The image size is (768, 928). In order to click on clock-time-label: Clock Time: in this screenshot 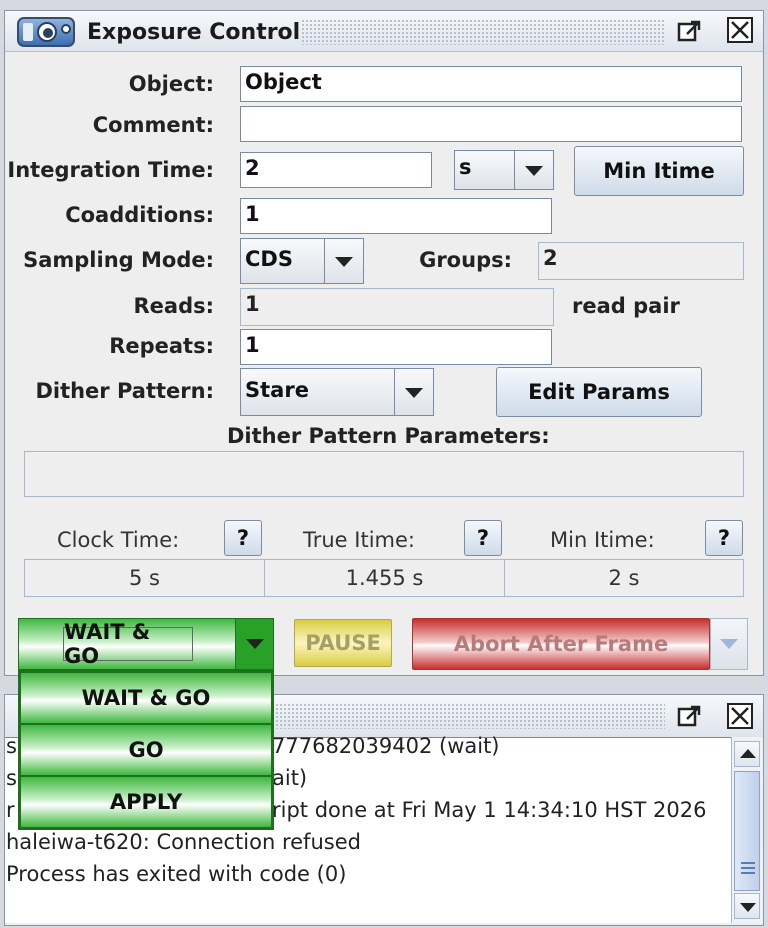, I will do `click(118, 540)`.